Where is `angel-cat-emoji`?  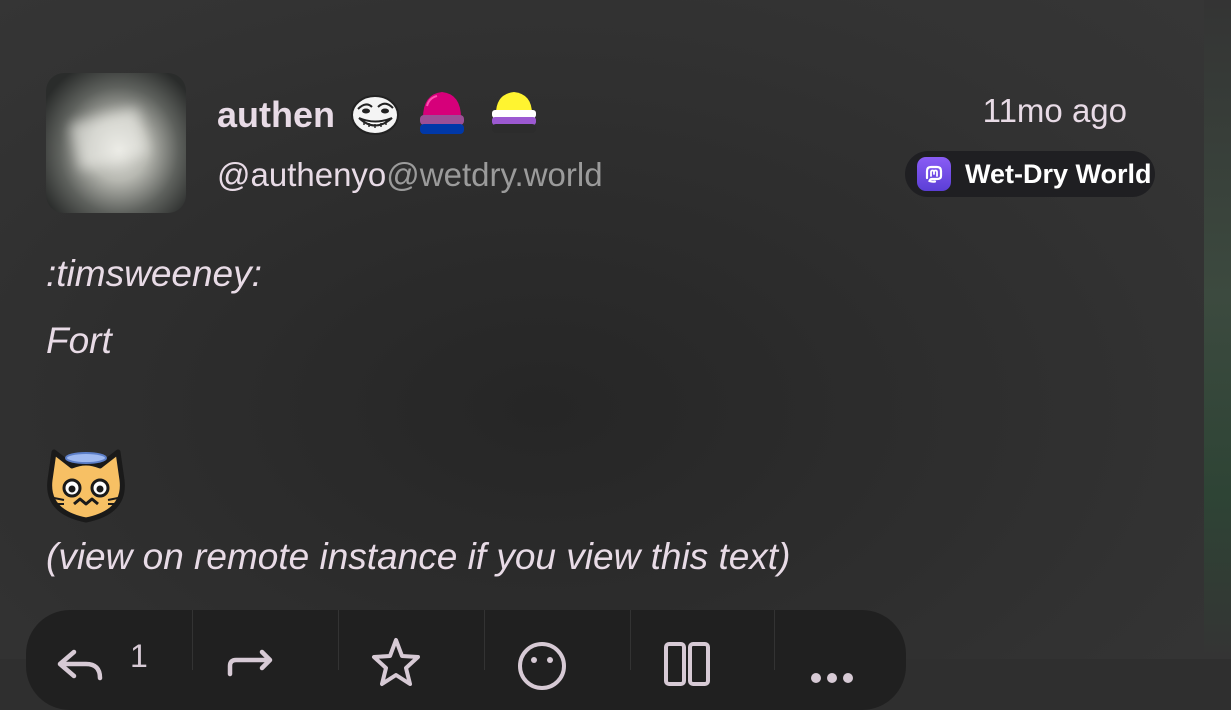
angel-cat-emoji is located at coordinates (86, 486).